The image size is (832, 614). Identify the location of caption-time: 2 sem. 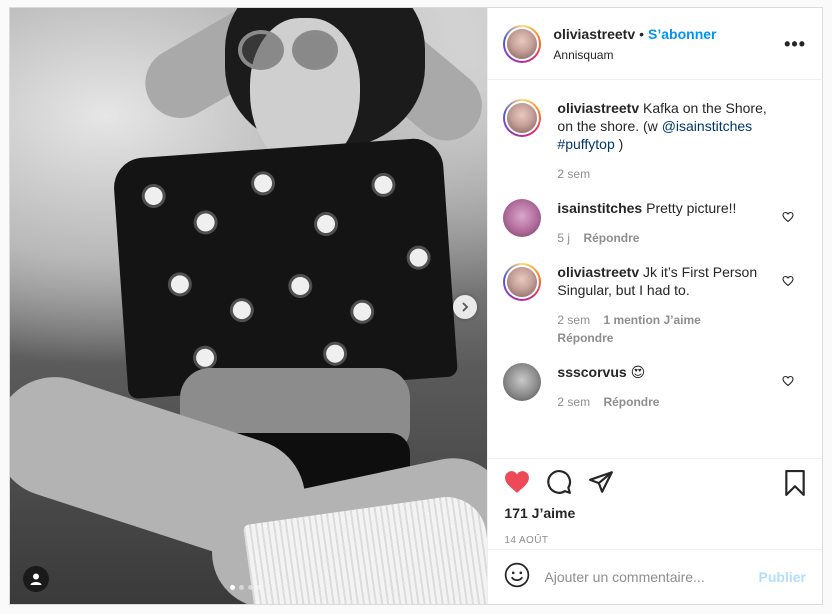
(573, 174).